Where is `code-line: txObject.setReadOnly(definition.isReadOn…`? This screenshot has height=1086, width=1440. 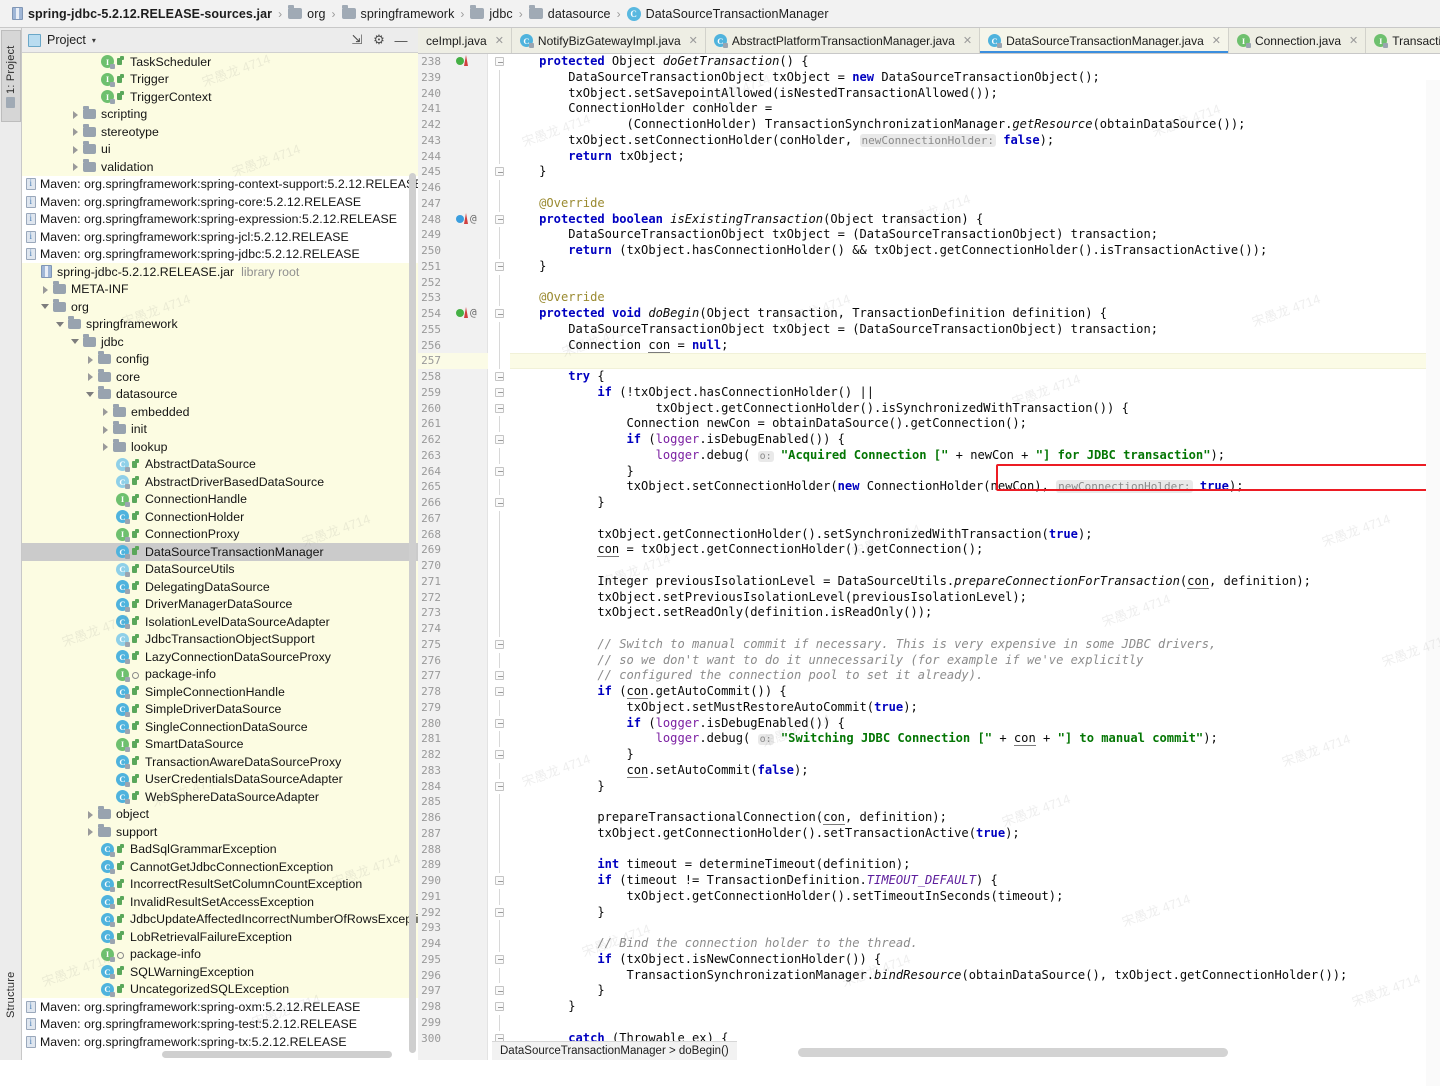 code-line: txObject.setReadOnly(definition.isReadOn… is located at coordinates (721, 613).